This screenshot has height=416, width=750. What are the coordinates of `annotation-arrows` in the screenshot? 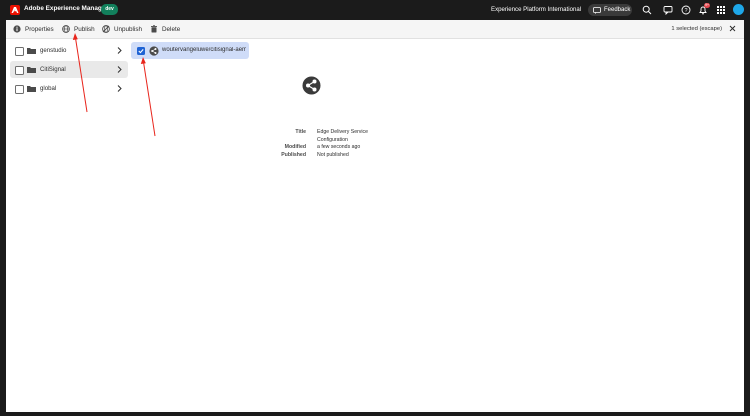 It's located at (114, 85).